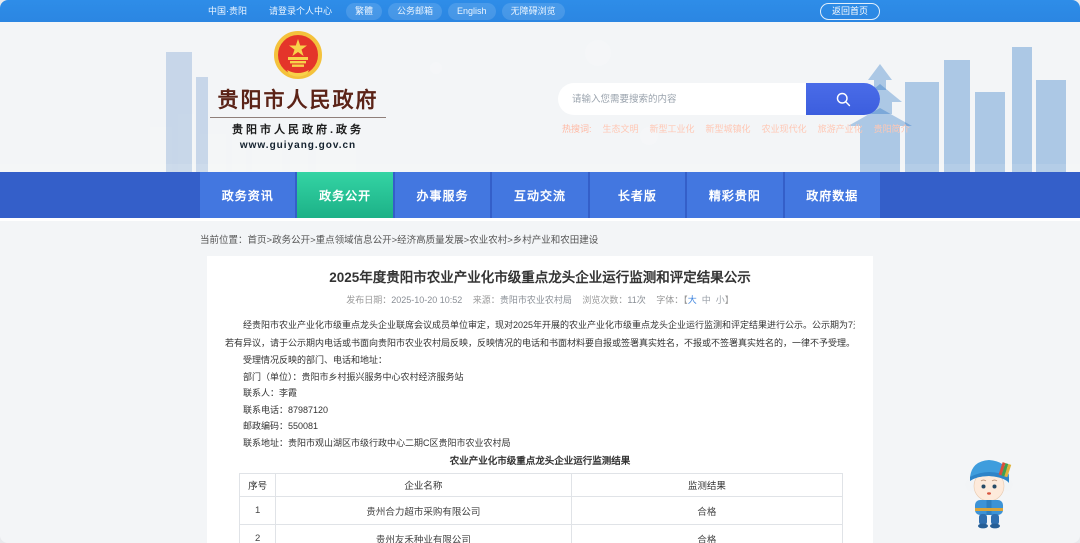 Image resolution: width=1080 pixels, height=543 pixels. I want to click on logo-divider, so click(298, 117).